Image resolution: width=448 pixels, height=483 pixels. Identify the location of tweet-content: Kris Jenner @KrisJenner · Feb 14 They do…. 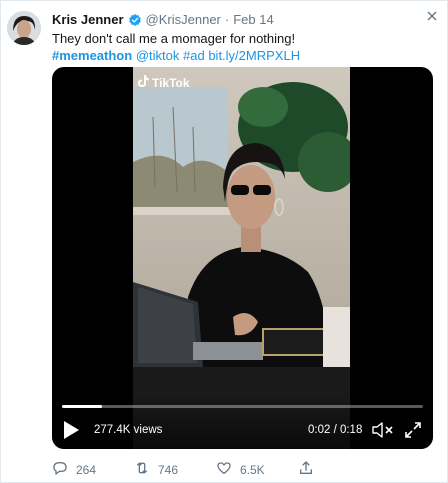
(244, 37).